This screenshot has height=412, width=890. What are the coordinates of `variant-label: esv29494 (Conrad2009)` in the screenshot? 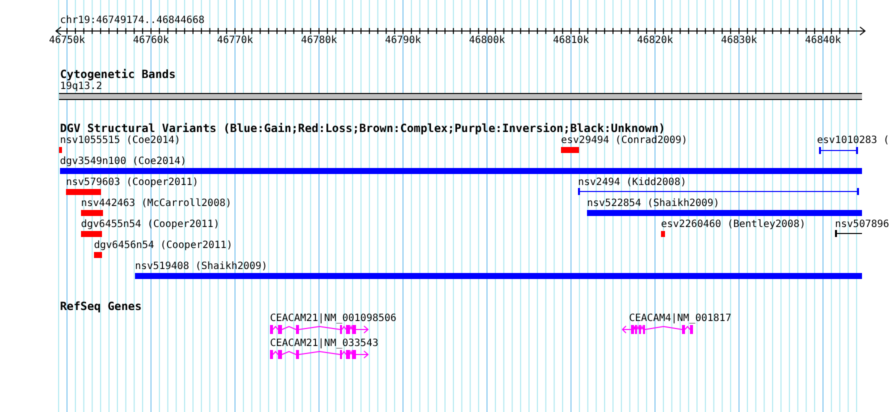 It's located at (624, 140).